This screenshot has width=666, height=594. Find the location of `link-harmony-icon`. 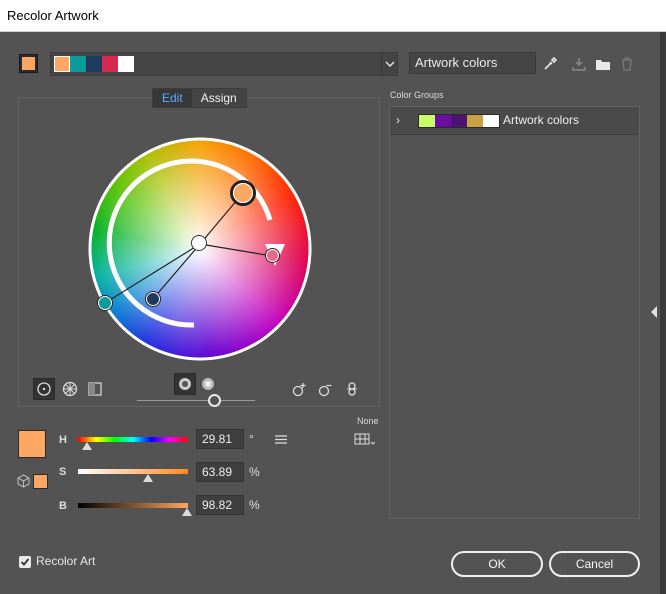

link-harmony-icon is located at coordinates (352, 389).